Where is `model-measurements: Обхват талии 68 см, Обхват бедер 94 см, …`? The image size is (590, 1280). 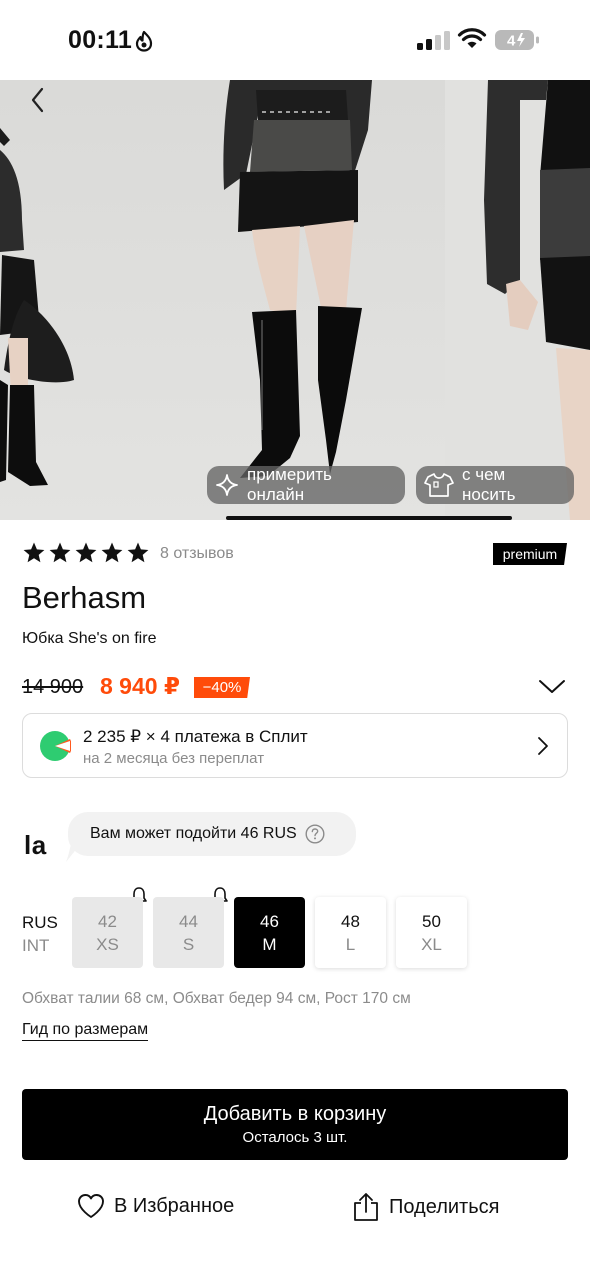
model-measurements: Обхват талии 68 см, Обхват бедер 94 см, … is located at coordinates (216, 998).